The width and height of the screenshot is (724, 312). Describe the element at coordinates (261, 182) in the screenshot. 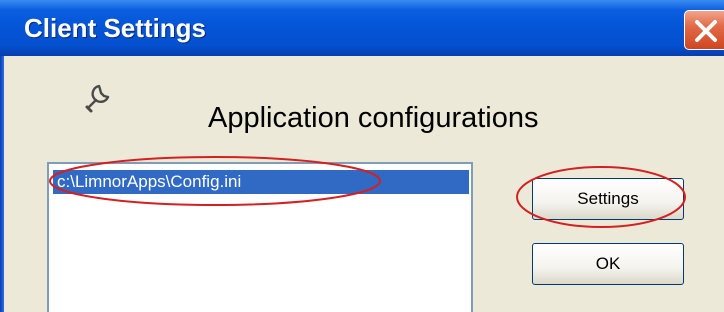

I see `list-item: c:\LimnorApps\Config.ini` at that location.